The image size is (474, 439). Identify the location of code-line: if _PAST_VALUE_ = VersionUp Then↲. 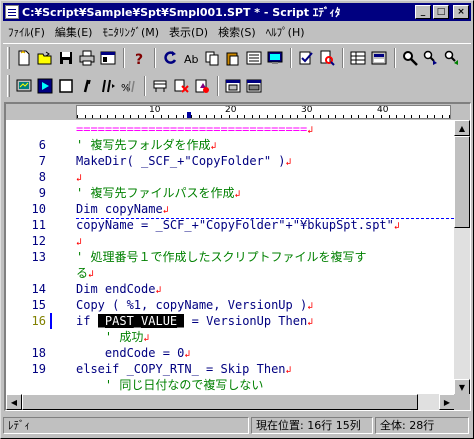
(194, 321).